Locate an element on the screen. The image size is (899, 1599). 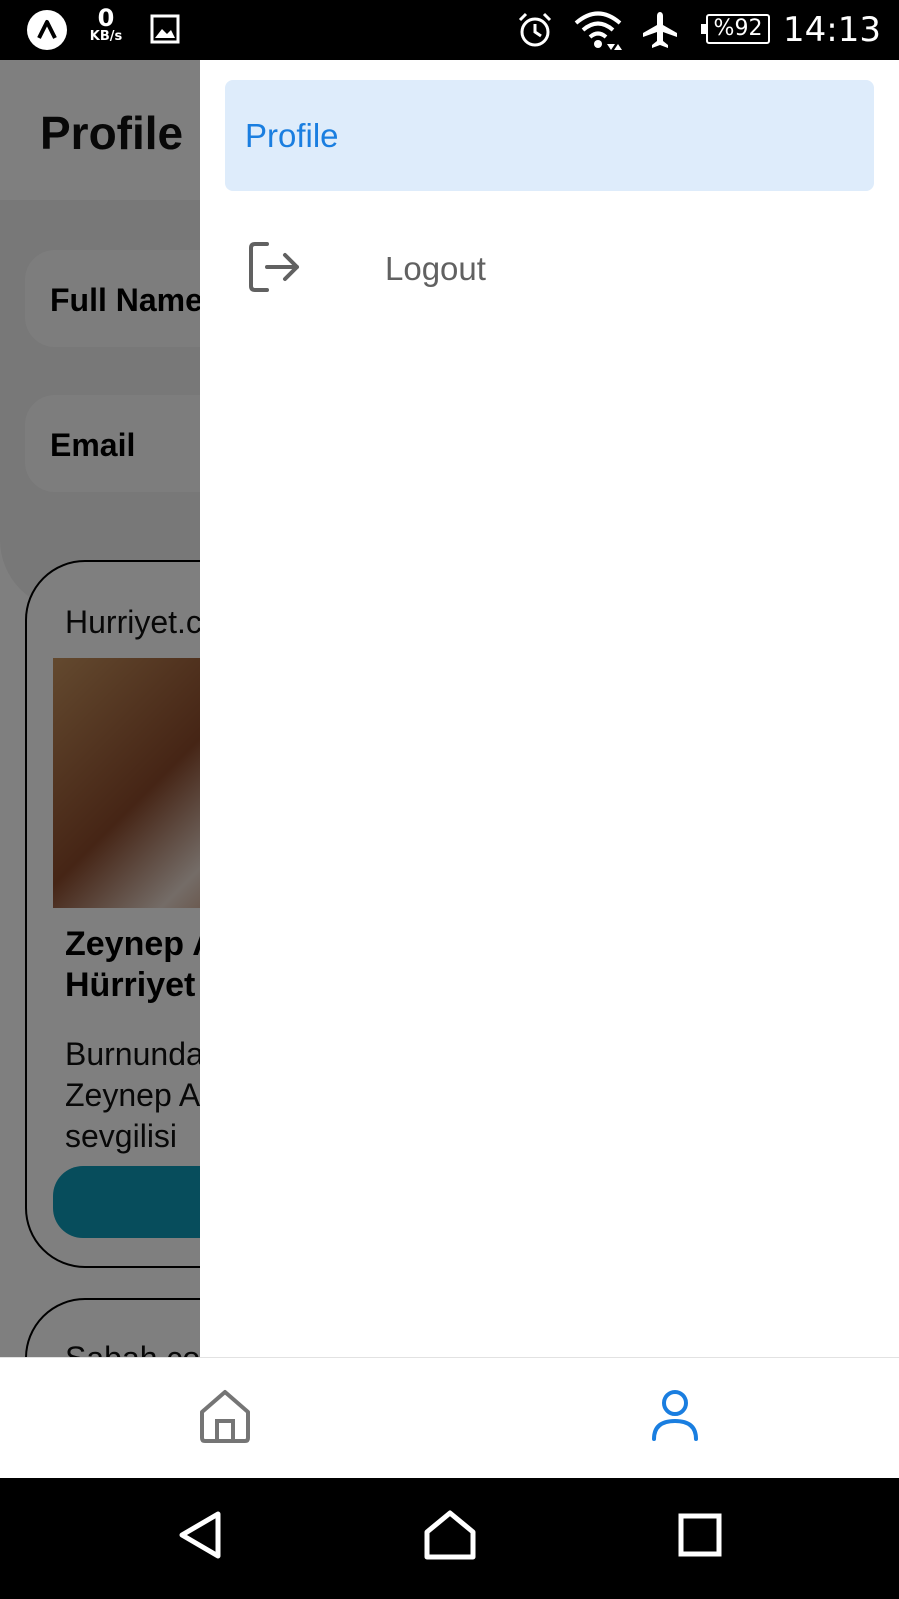
drawer-item-logout: Logout is located at coordinates (549, 275).